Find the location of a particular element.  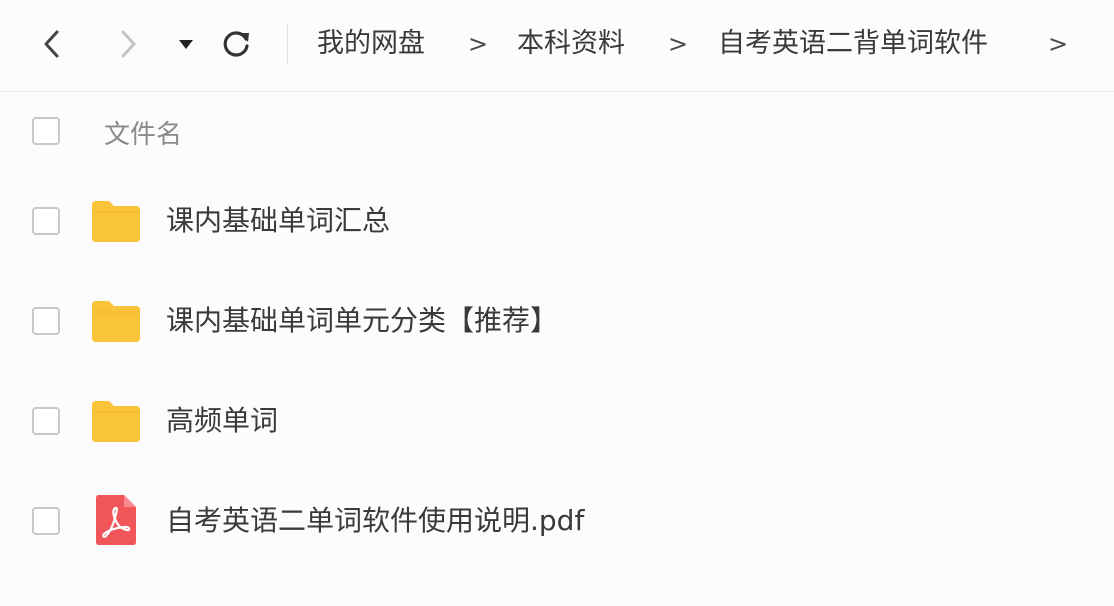

file-row-folder: 课内基础单词汇总 is located at coordinates (557, 221).